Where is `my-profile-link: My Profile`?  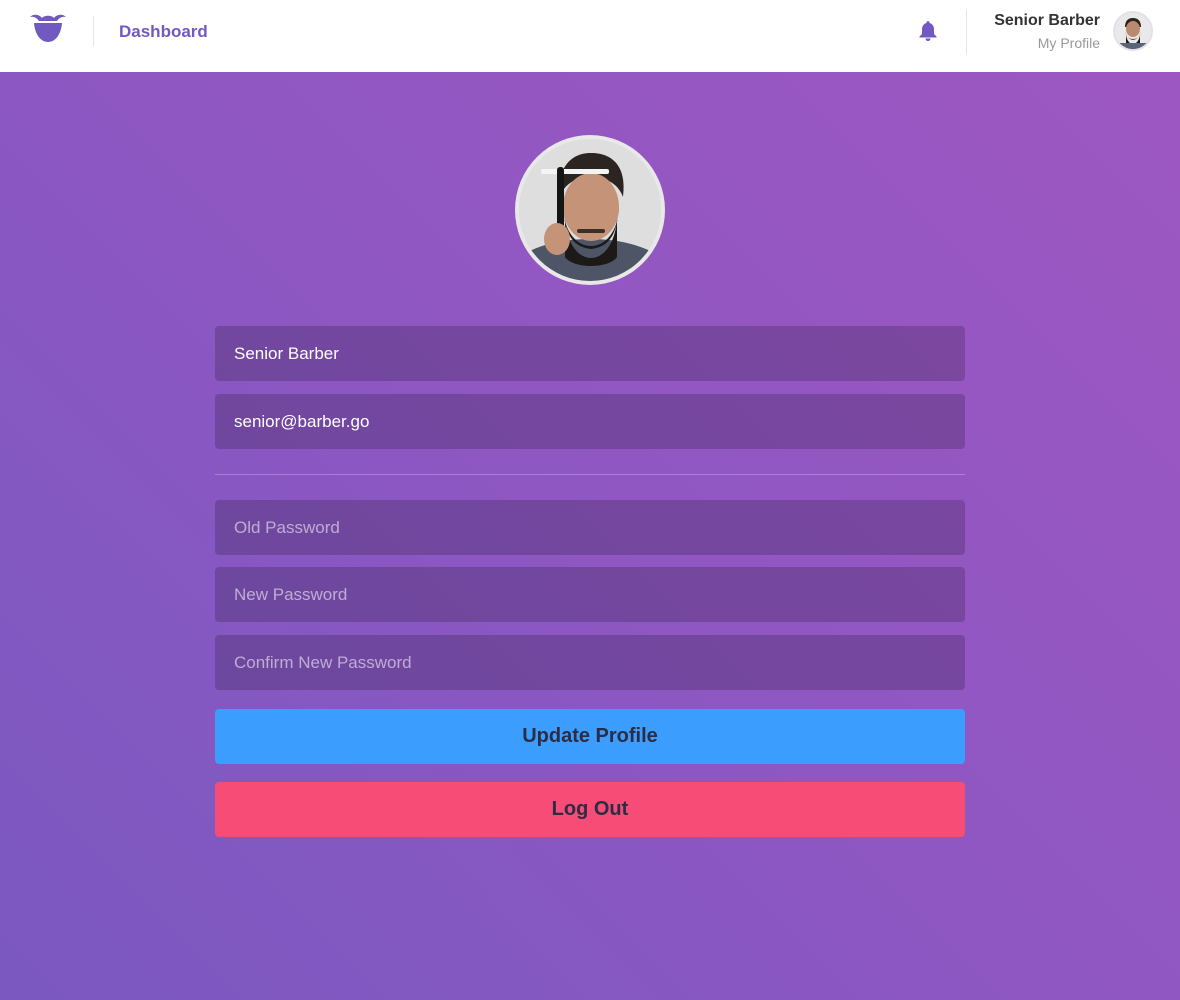
my-profile-link: My Profile is located at coordinates (1047, 43).